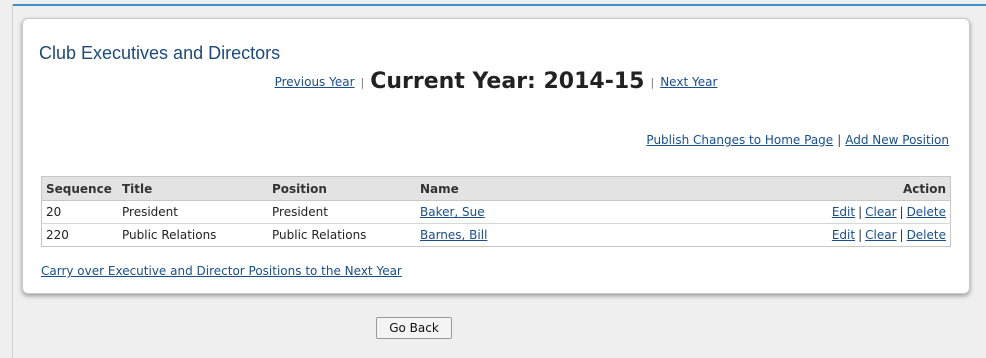 Image resolution: width=986 pixels, height=358 pixels. What do you see at coordinates (342, 212) in the screenshot?
I see `cell-position: President` at bounding box center [342, 212].